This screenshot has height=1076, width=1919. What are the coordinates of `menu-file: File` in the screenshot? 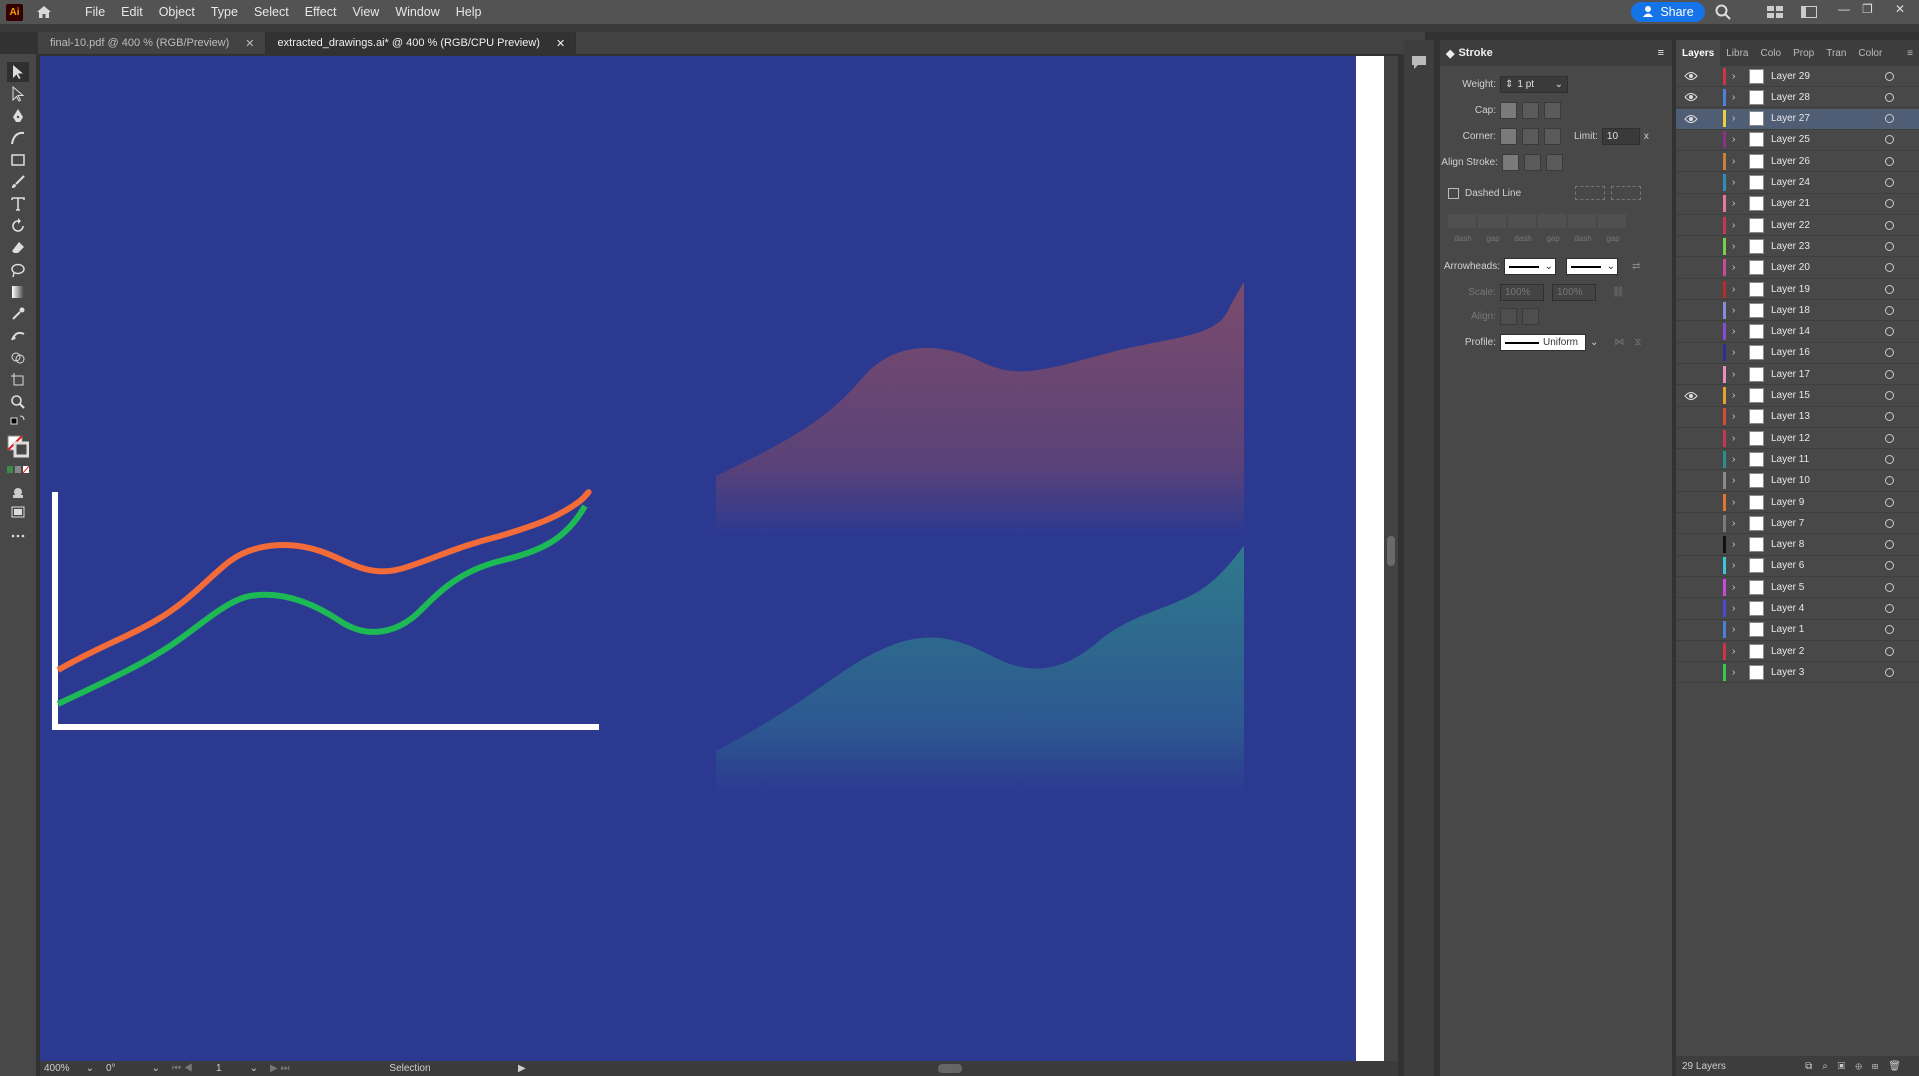 It's located at (95, 12).